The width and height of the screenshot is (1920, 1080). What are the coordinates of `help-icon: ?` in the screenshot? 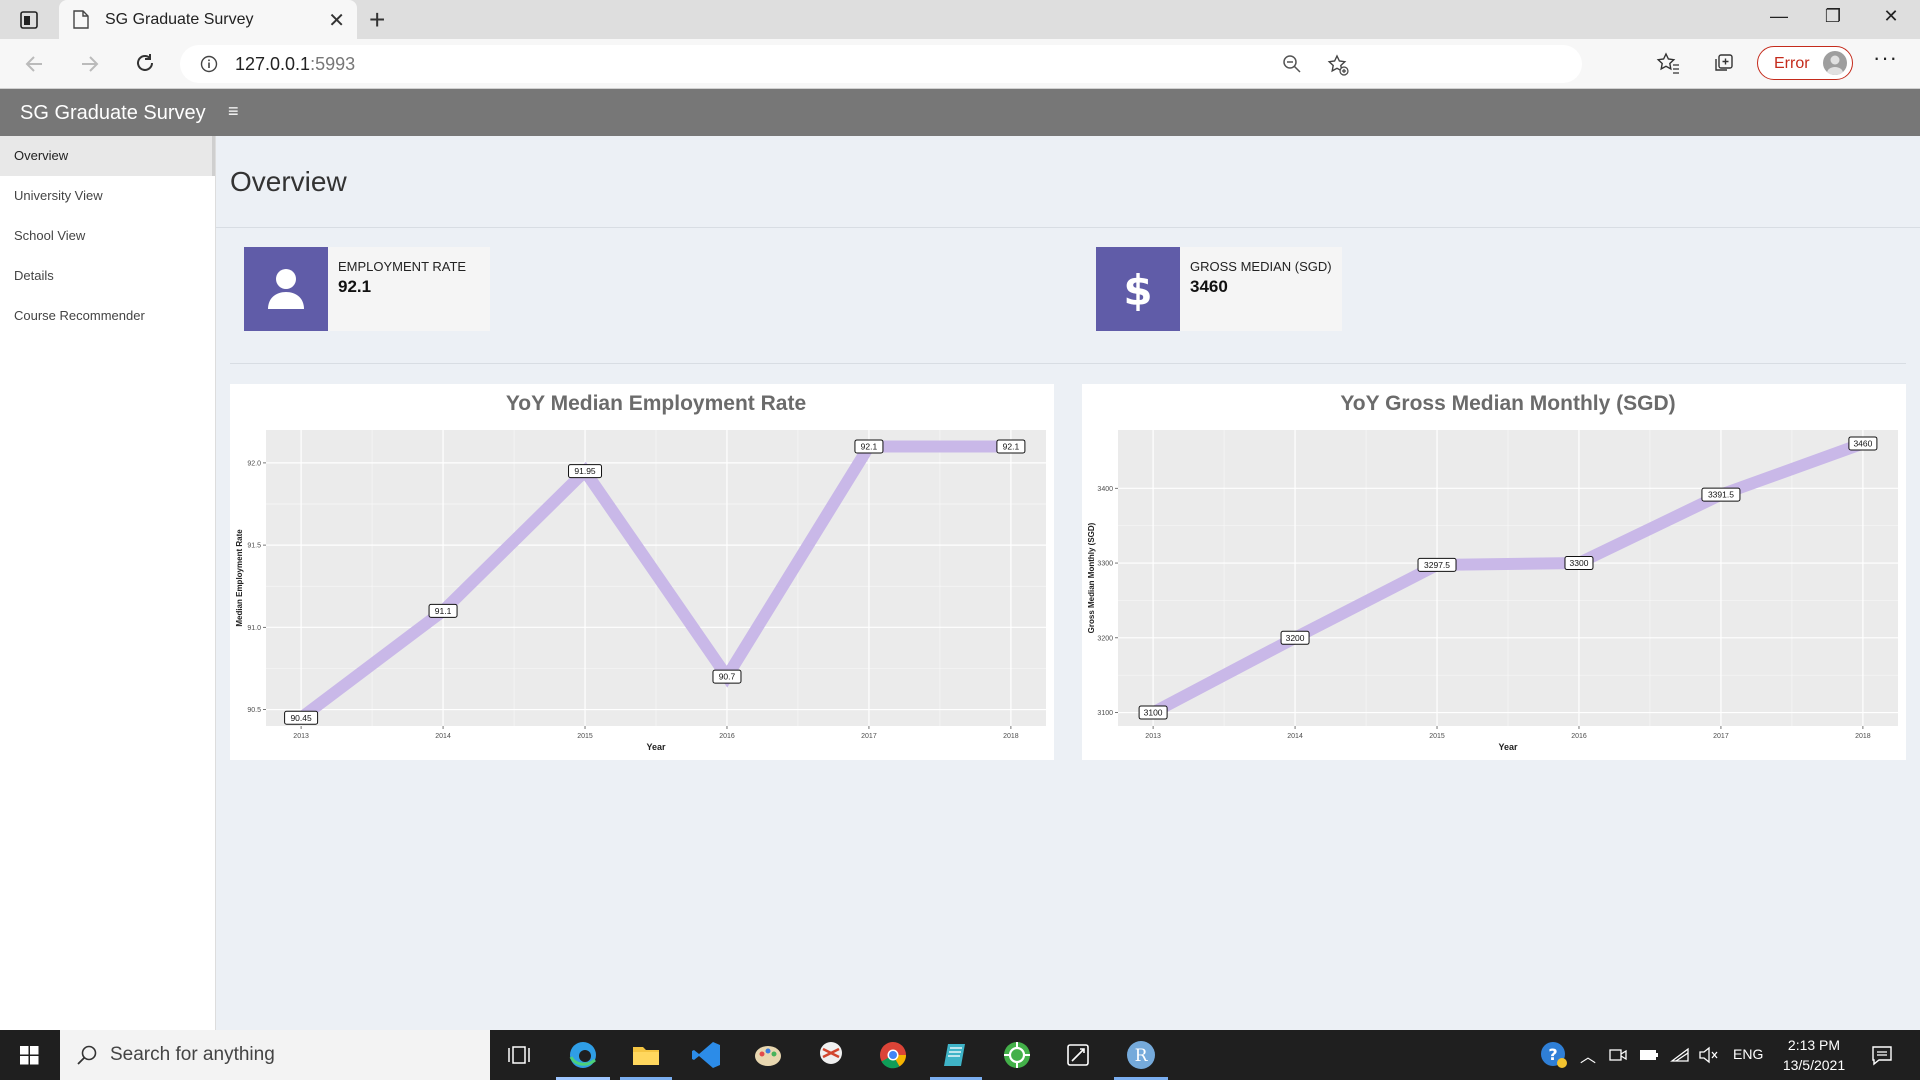 It's located at (1554, 1055).